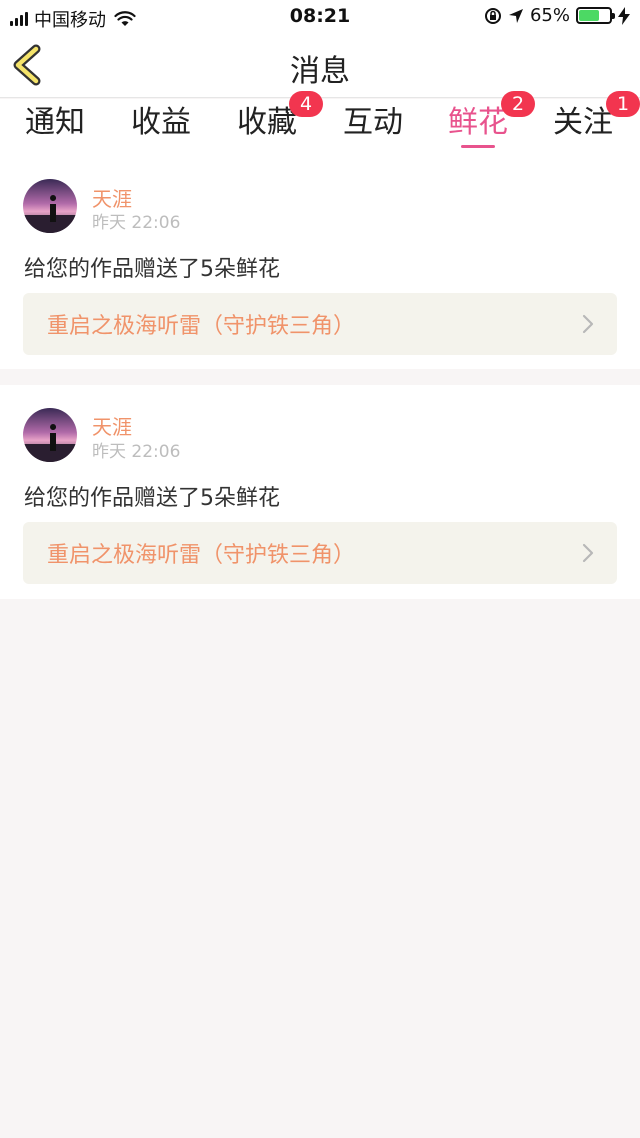 The width and height of the screenshot is (640, 1138). I want to click on active-tab-indicator, so click(478, 146).